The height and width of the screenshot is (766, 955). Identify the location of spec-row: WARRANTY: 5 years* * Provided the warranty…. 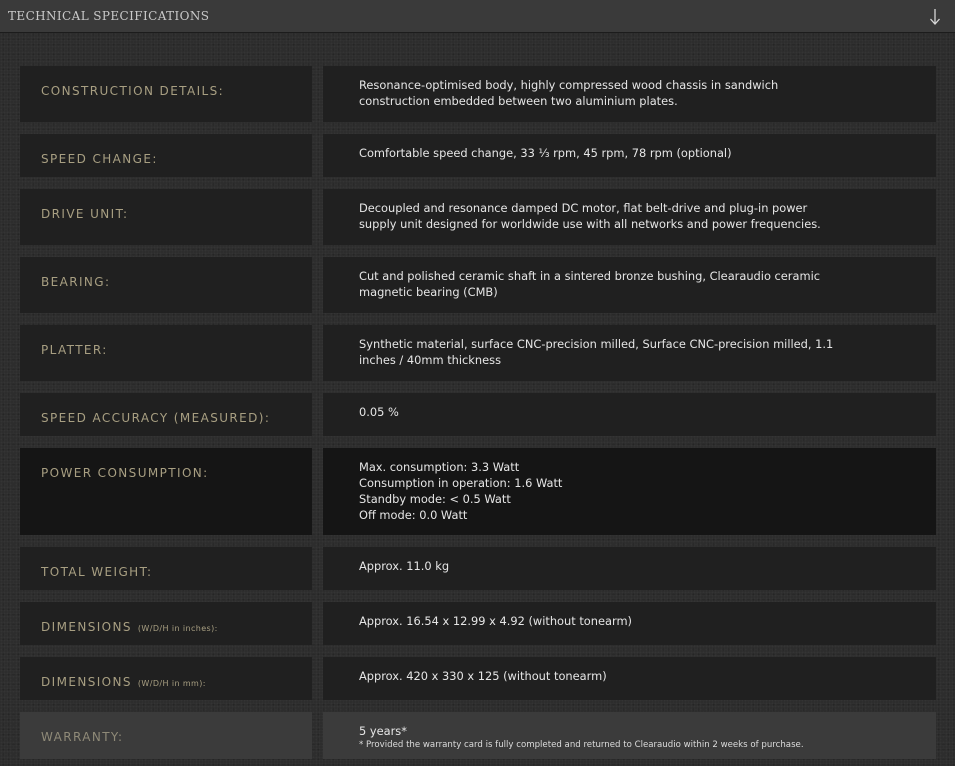
(478, 735).